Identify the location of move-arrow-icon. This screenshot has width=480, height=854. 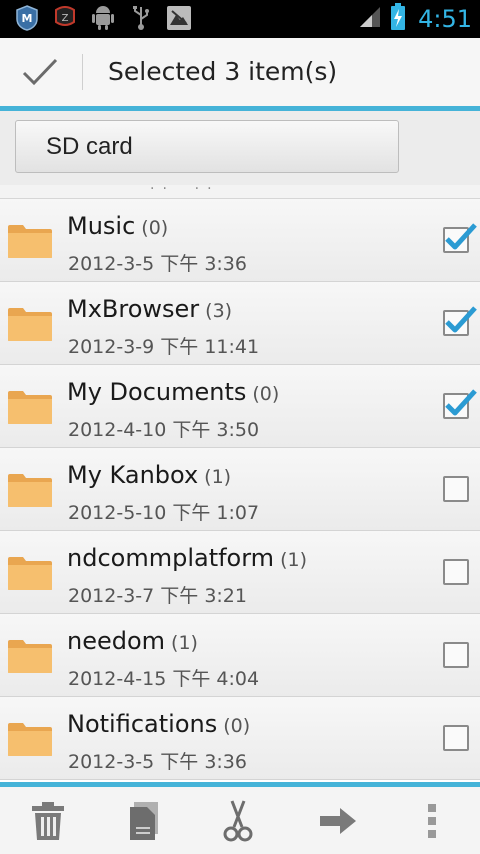
(338, 821).